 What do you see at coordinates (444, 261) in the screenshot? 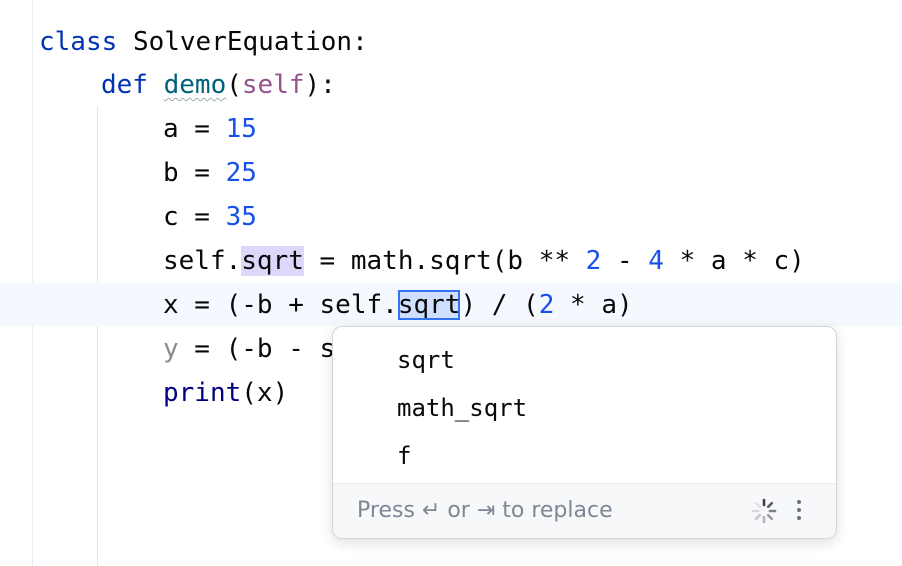
I see `code-text: = math.sqrt(b **` at bounding box center [444, 261].